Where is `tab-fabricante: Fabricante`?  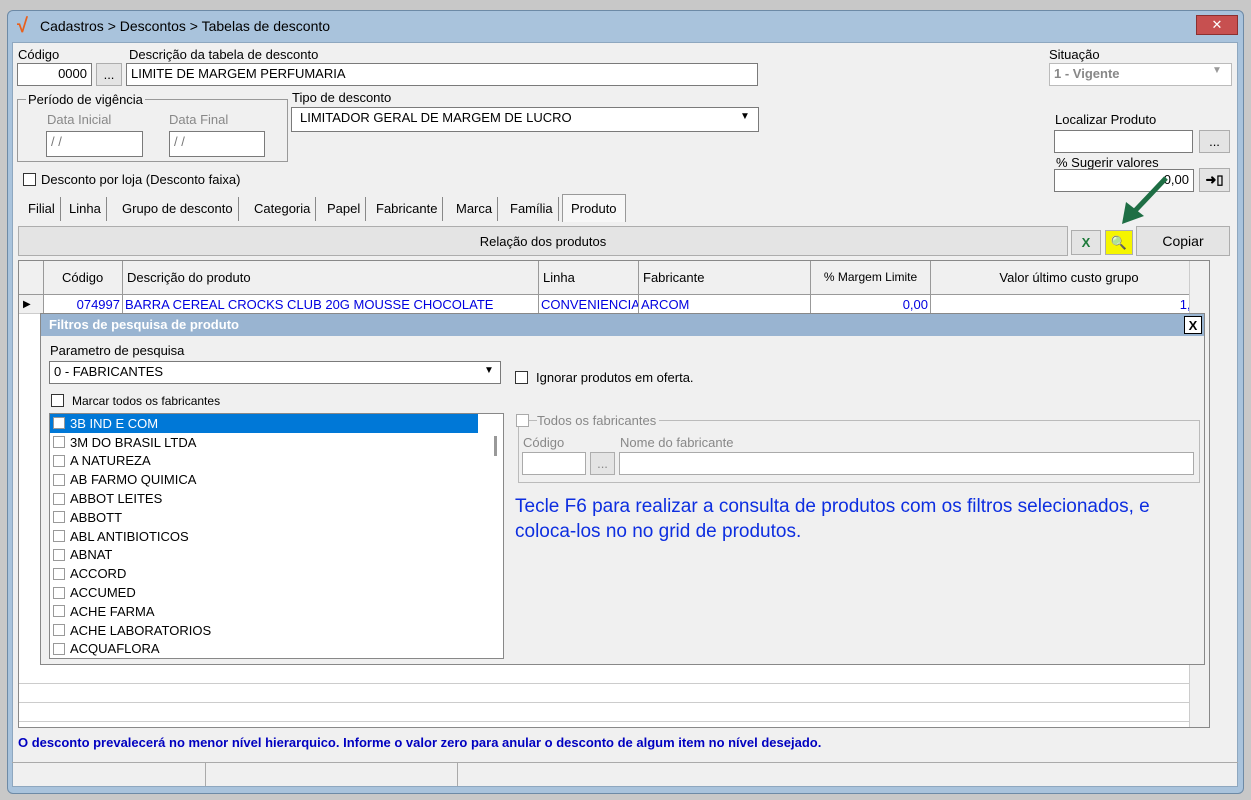 tab-fabricante: Fabricante is located at coordinates (407, 209).